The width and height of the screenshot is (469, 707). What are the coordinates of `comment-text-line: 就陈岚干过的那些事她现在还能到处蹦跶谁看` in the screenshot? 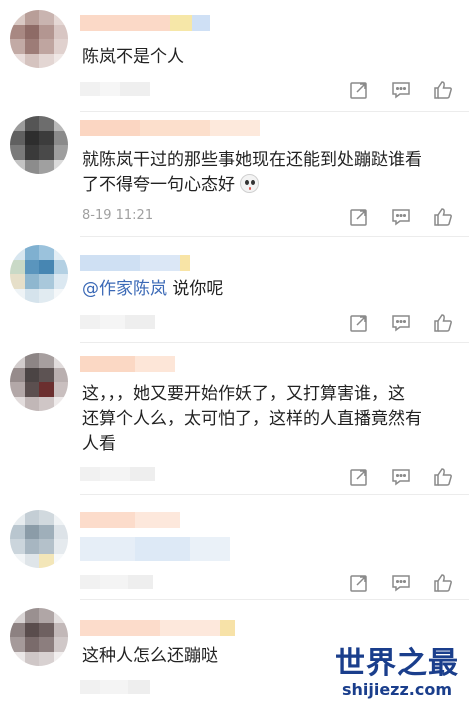 It's located at (252, 160).